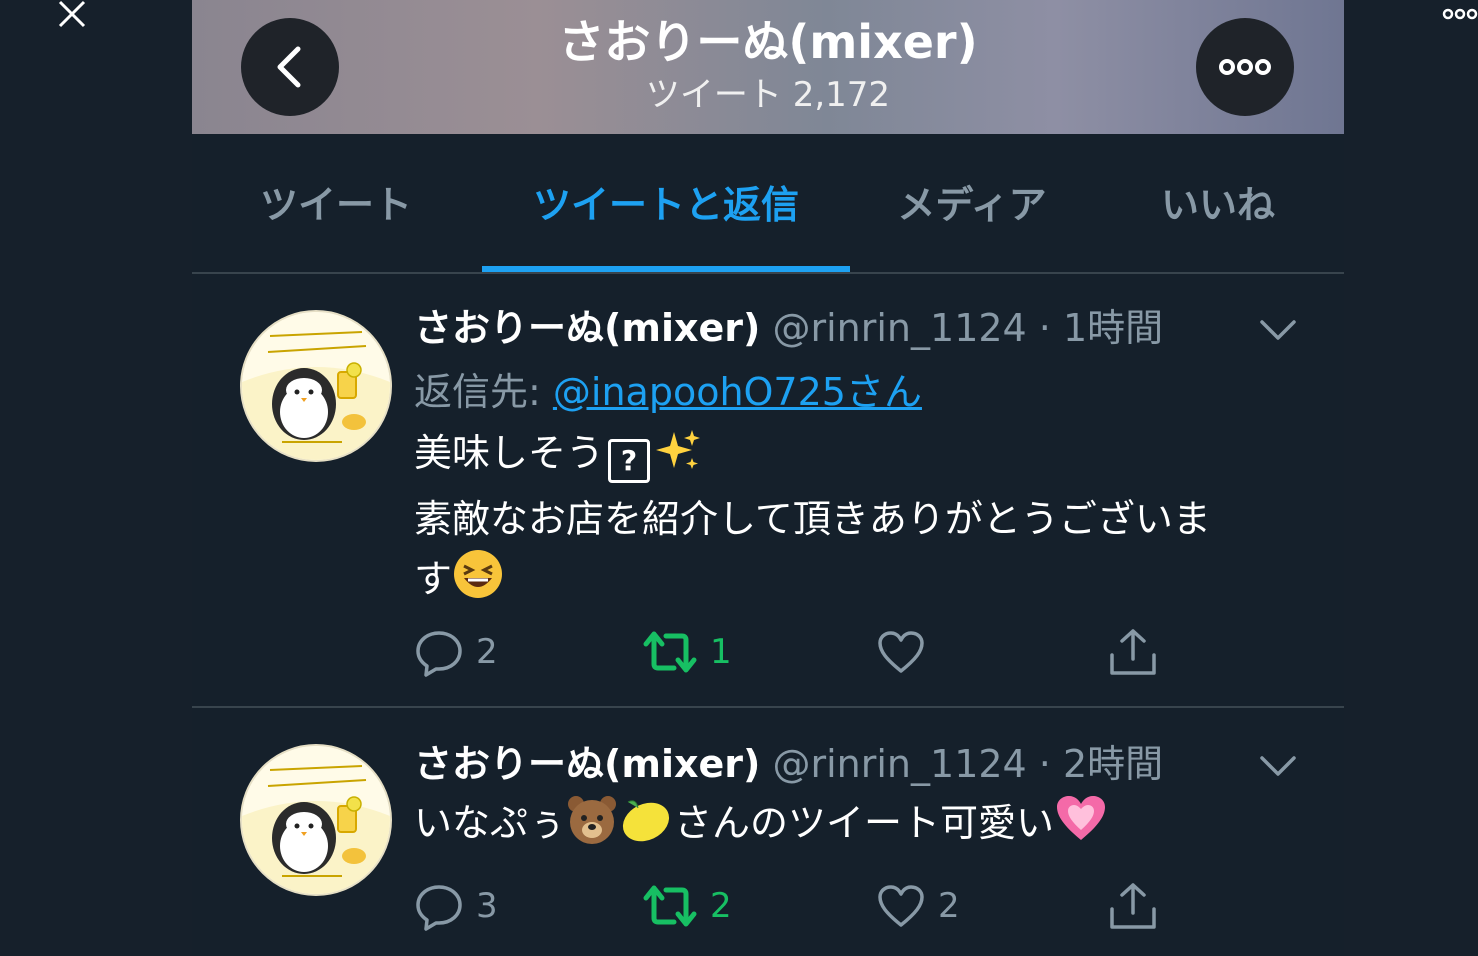 Image resolution: width=1478 pixels, height=956 pixels. I want to click on tweet-actions: 3 2 2, so click(864, 906).